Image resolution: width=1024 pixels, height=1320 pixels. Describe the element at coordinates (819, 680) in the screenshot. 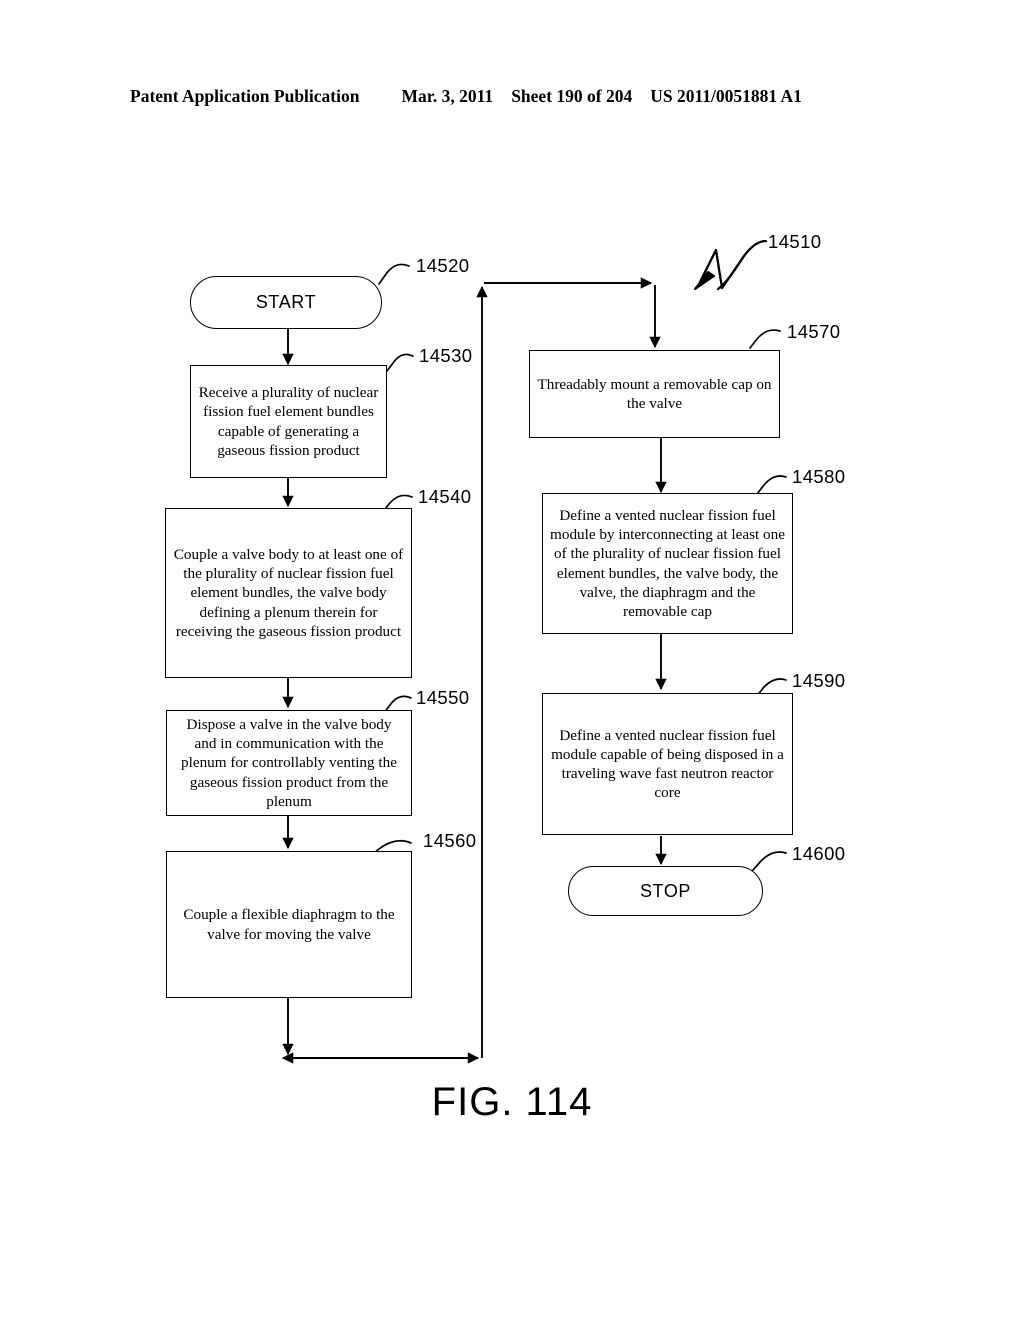

I see `refnum-14590: 14590` at that location.